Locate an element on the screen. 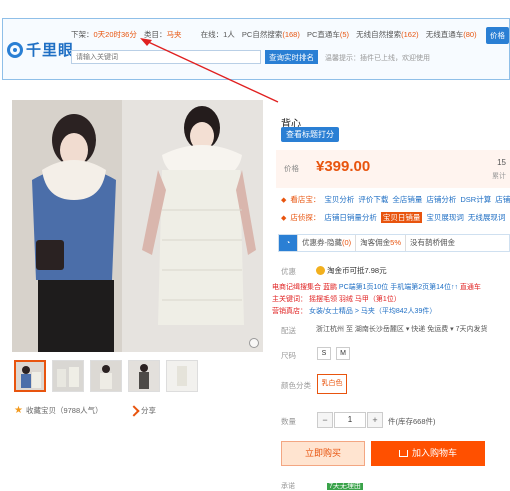 Image resolution: width=510 pixels, height=491 pixels. kandianbao-tools: ◆ 看店宝： 宝贝分析 评价下载 全店销量 店铺分析 DSR计算 店铺上 is located at coordinates (395, 199).